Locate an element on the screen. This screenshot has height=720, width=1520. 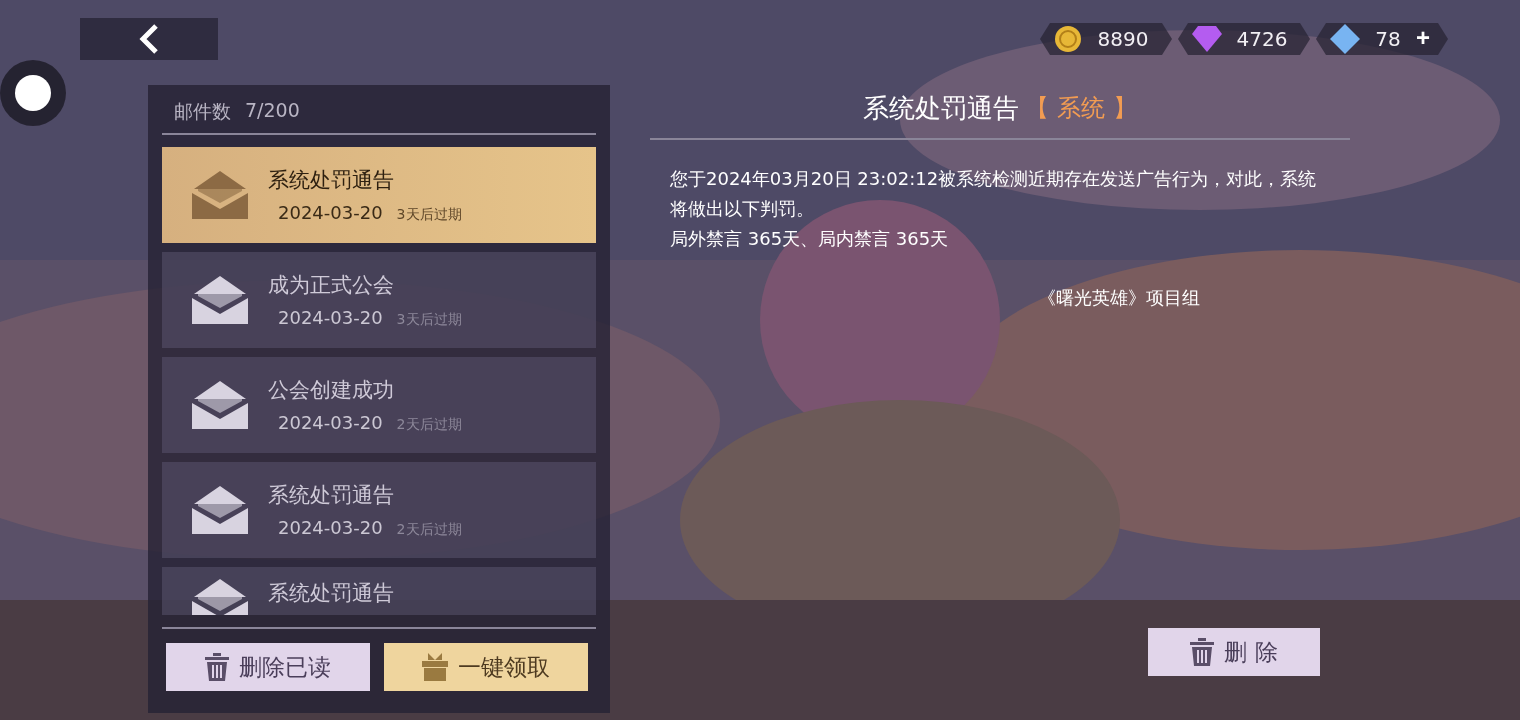
back-button is located at coordinates (149, 39).